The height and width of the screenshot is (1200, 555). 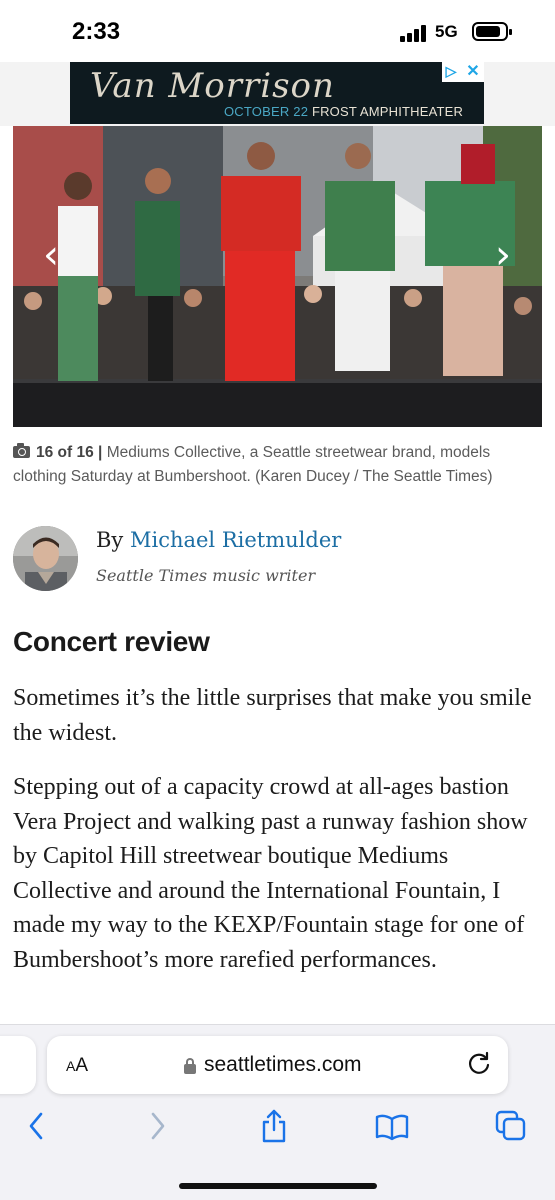 I want to click on home-indicator, so click(x=278, y=1186).